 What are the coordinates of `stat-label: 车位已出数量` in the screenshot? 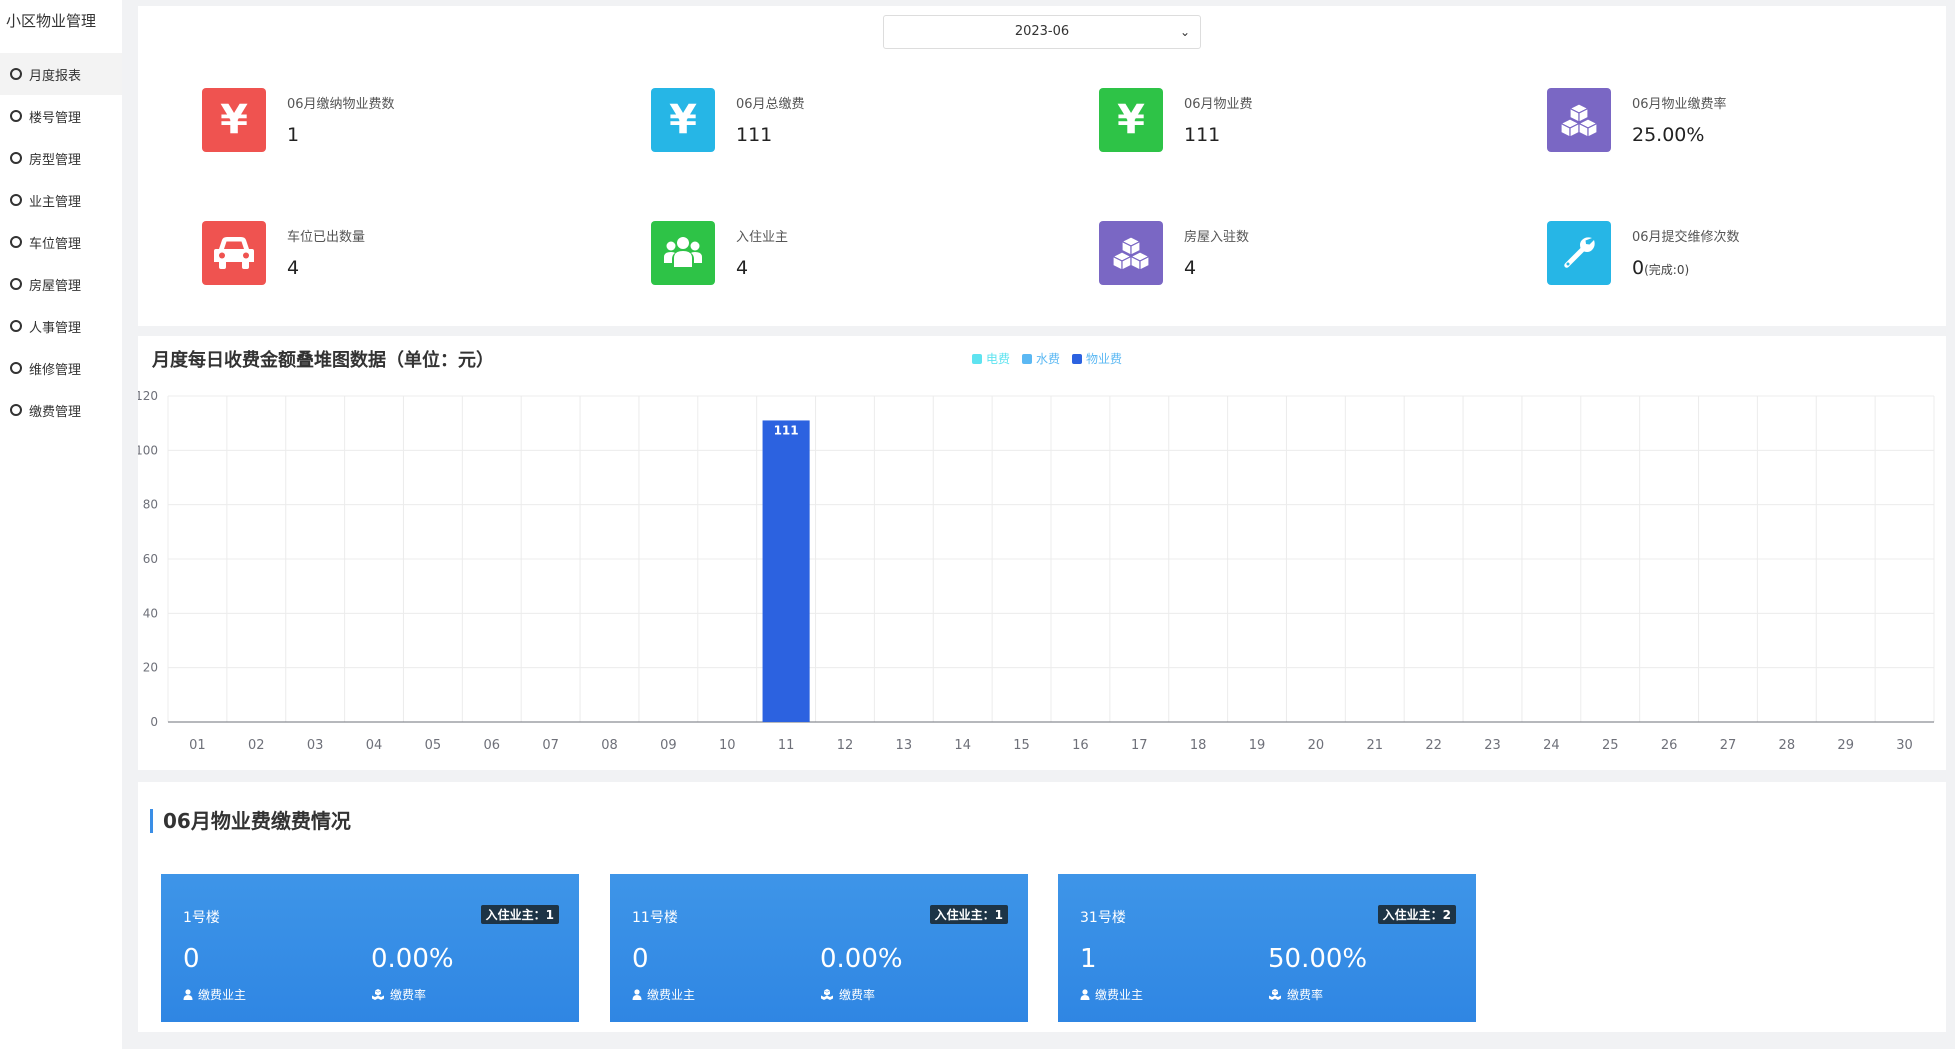 It's located at (326, 237).